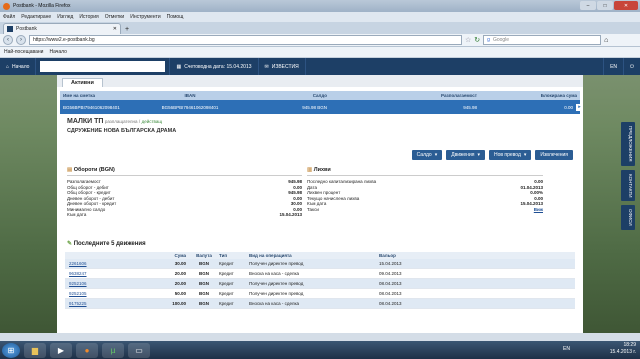  What do you see at coordinates (64, 40) in the screenshot?
I see `url-text: https://www2.e-postbank.bg` at bounding box center [64, 40].